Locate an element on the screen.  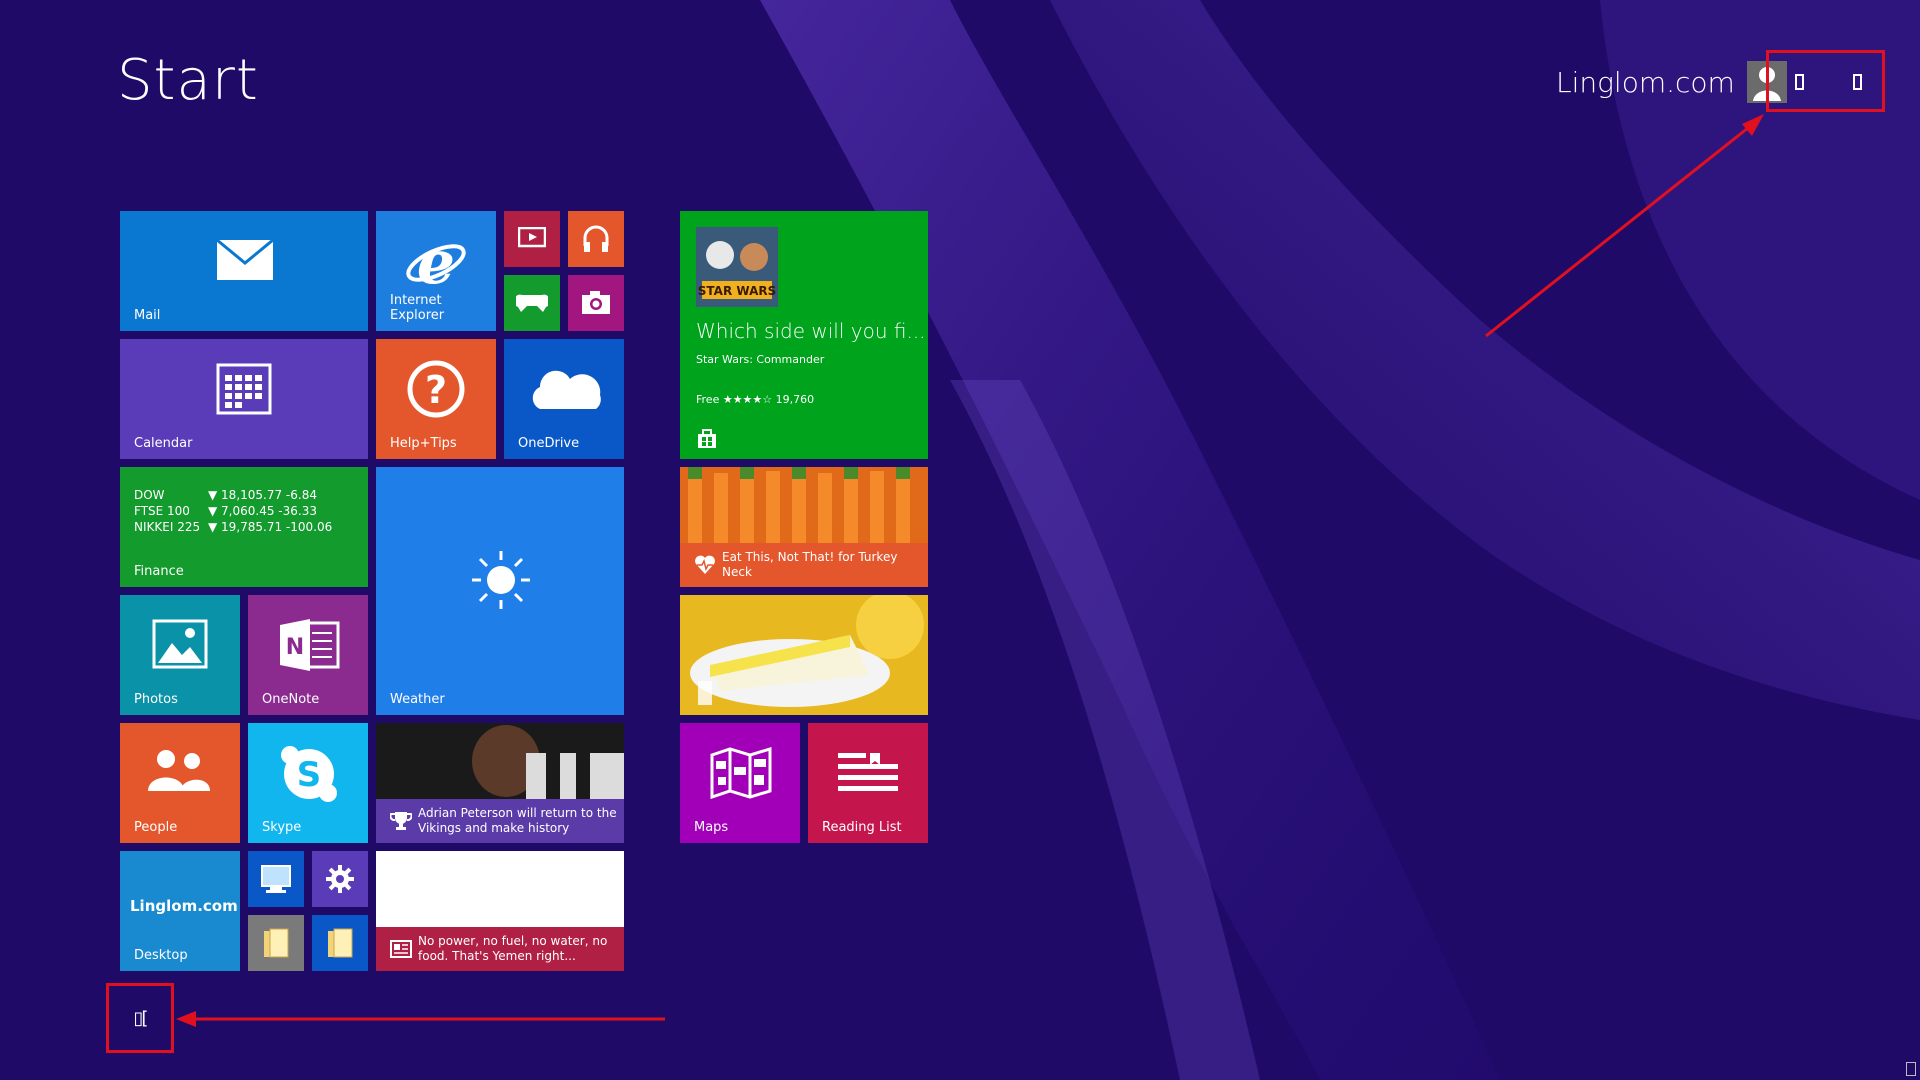
search-button is located at coordinates (1857, 82).